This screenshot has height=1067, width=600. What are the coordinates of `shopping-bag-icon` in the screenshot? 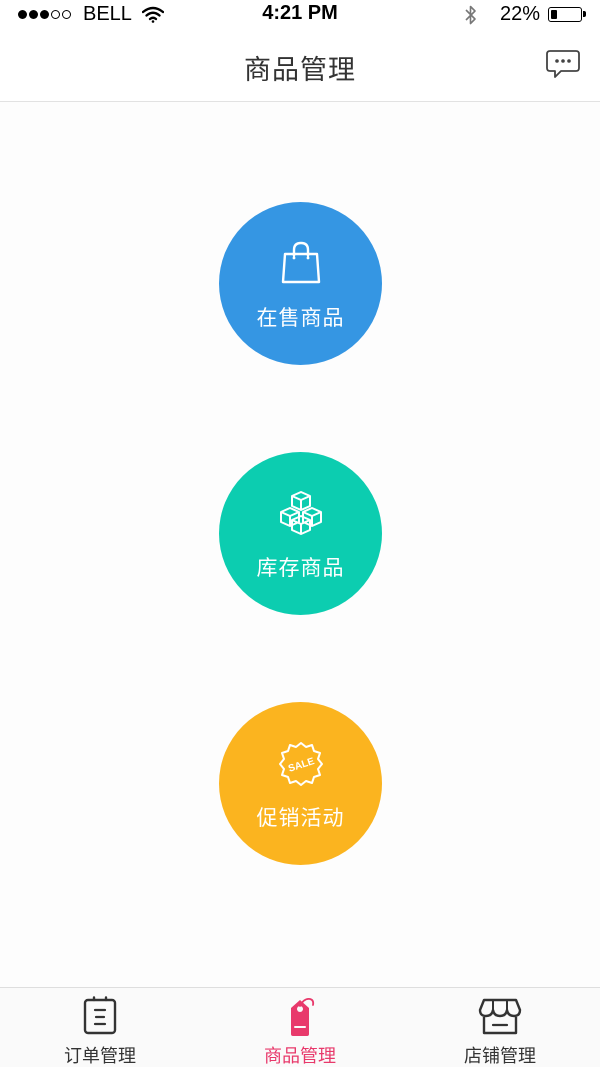 It's located at (300, 262).